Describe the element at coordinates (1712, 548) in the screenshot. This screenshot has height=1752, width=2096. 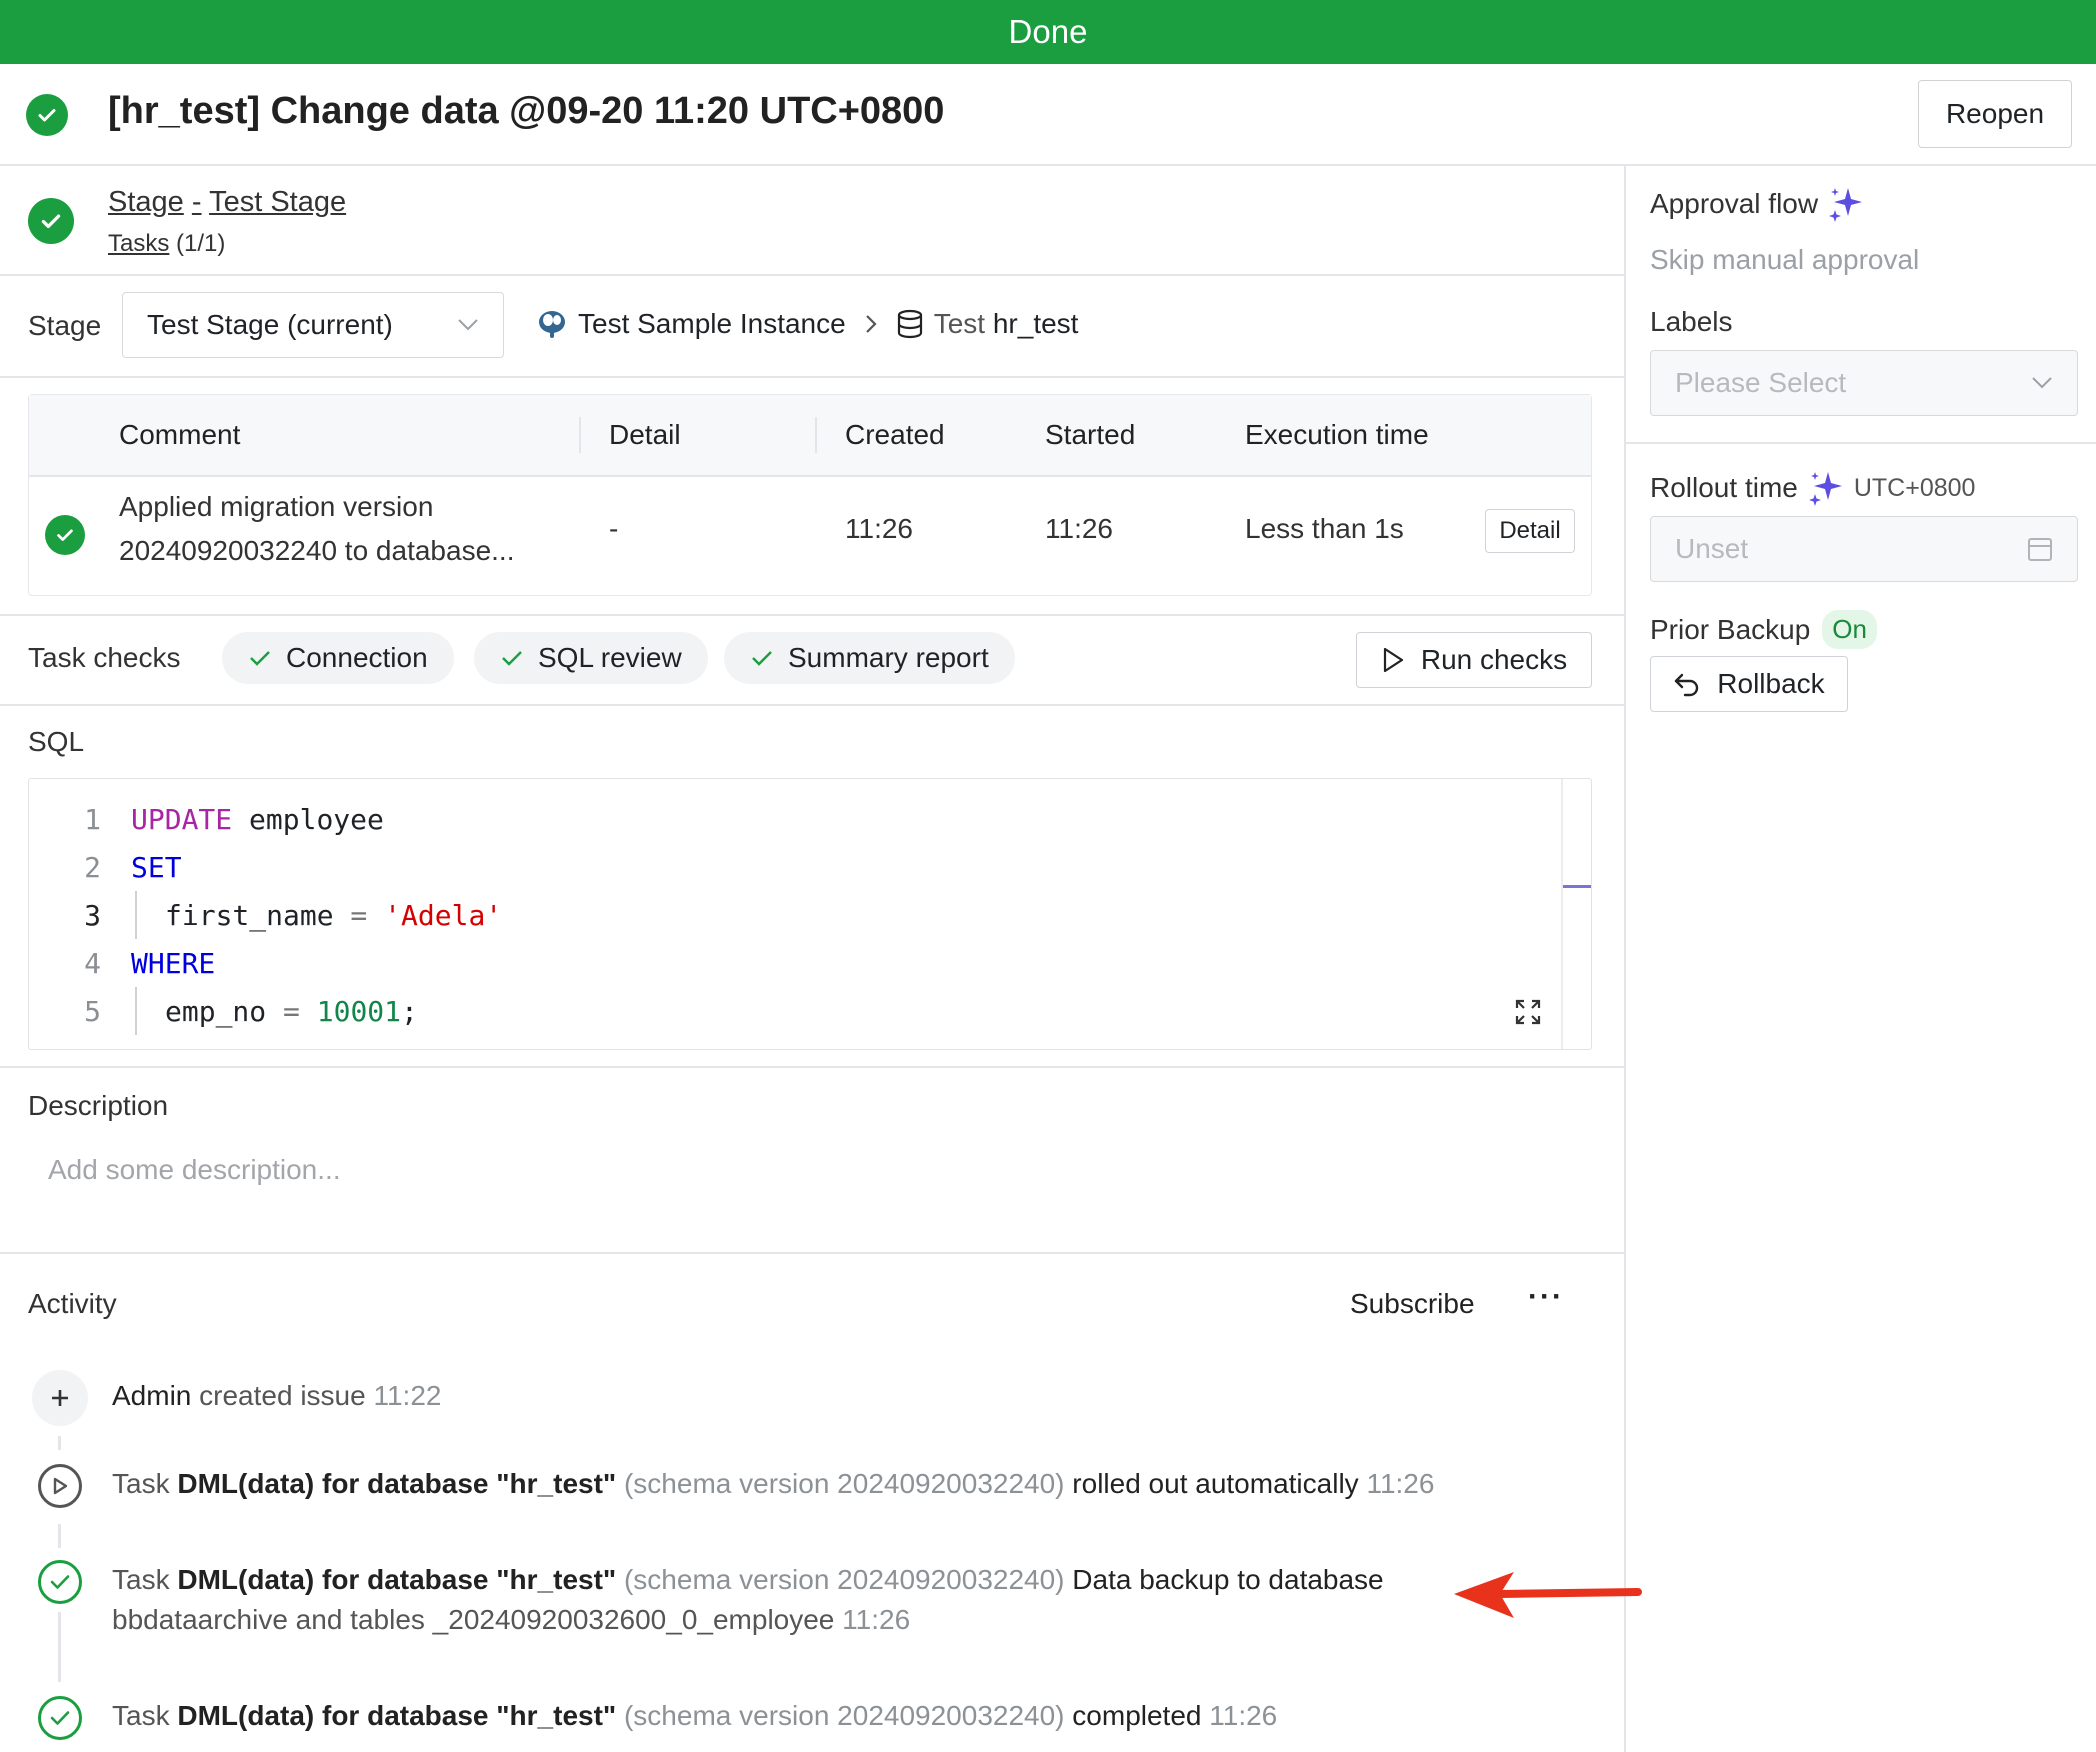
I see `rollout-time-placeholder: Unset` at that location.